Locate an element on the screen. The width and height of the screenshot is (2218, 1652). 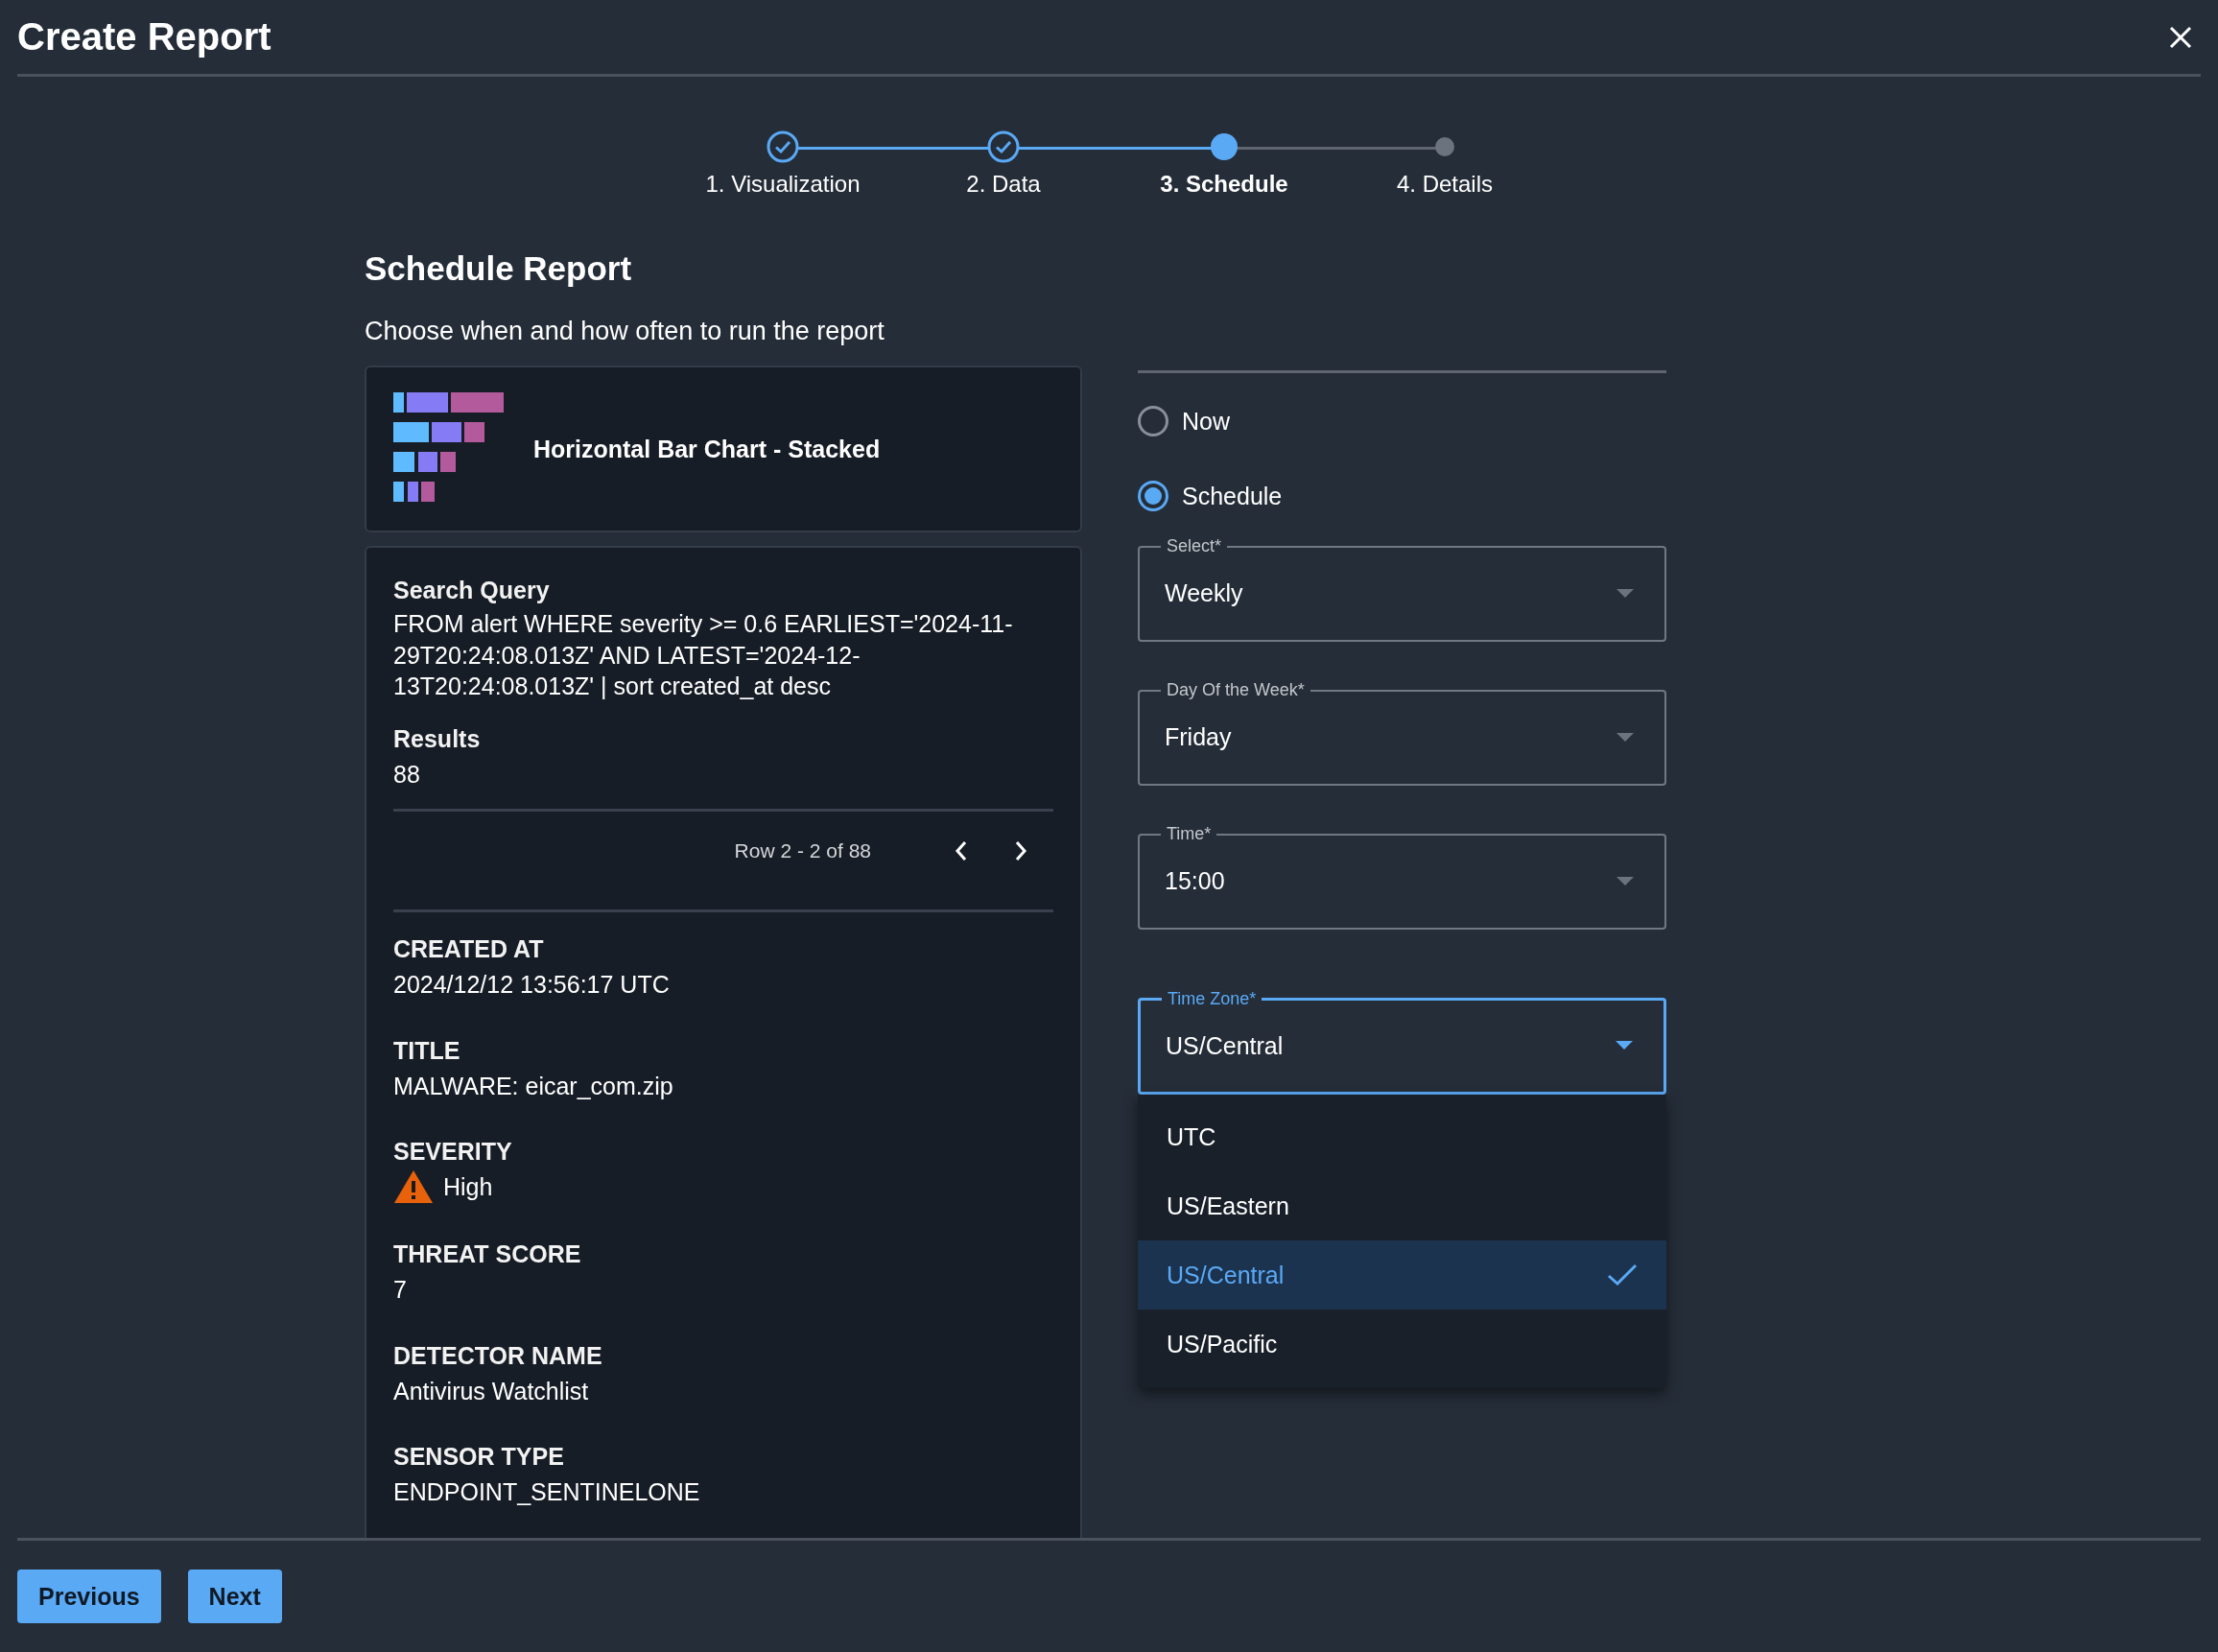
field-label: TITLE is located at coordinates (427, 1050).